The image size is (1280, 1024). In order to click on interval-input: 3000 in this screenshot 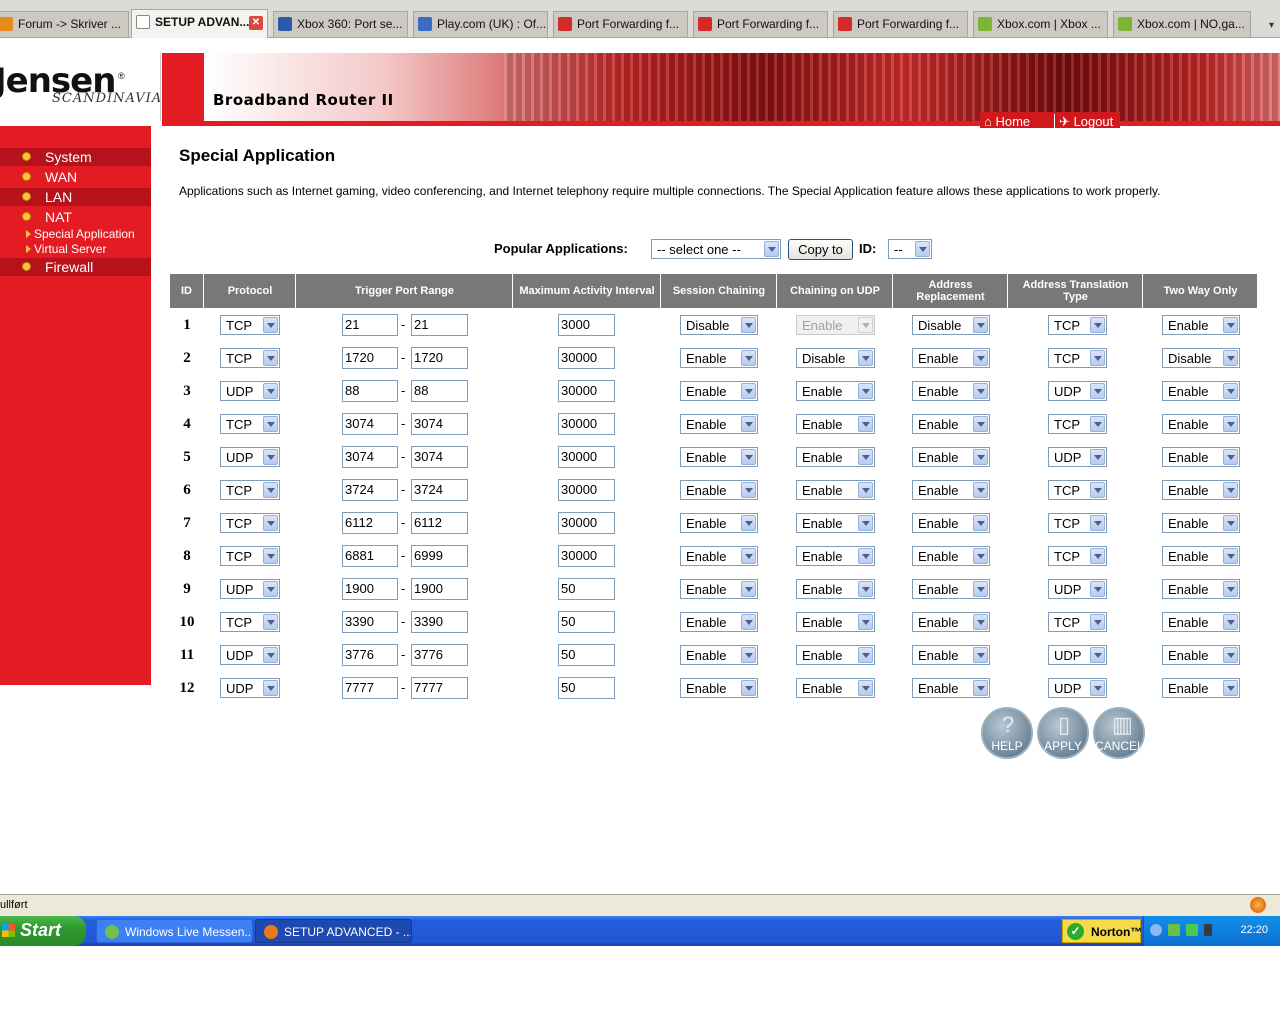, I will do `click(586, 325)`.